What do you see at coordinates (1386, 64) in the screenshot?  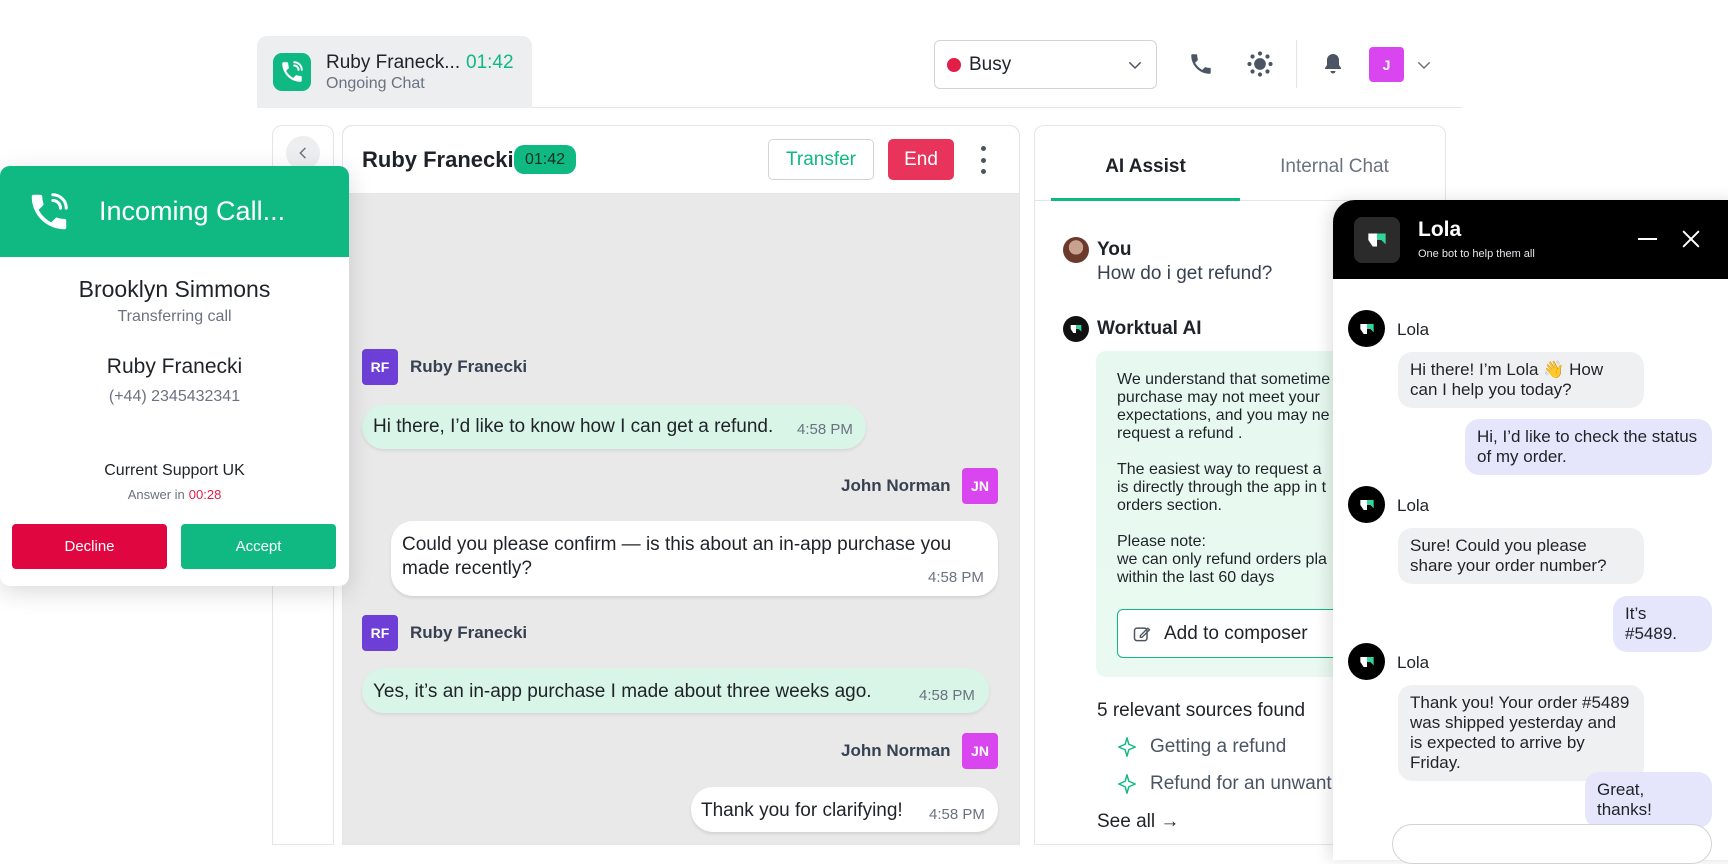 I see `user-avatar: J` at bounding box center [1386, 64].